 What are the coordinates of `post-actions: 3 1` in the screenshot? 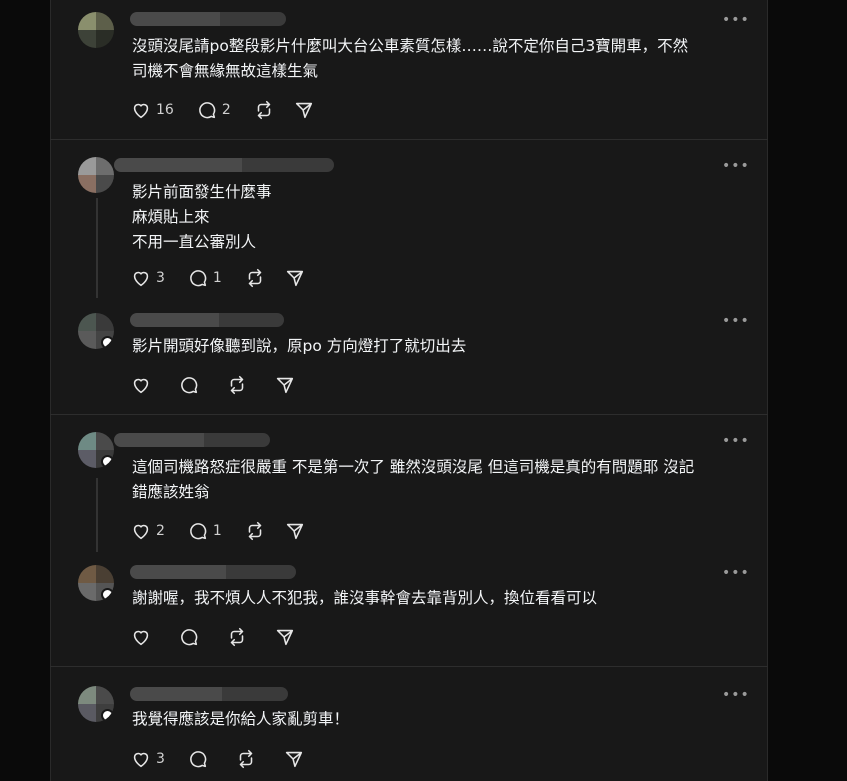 It's located at (227, 278).